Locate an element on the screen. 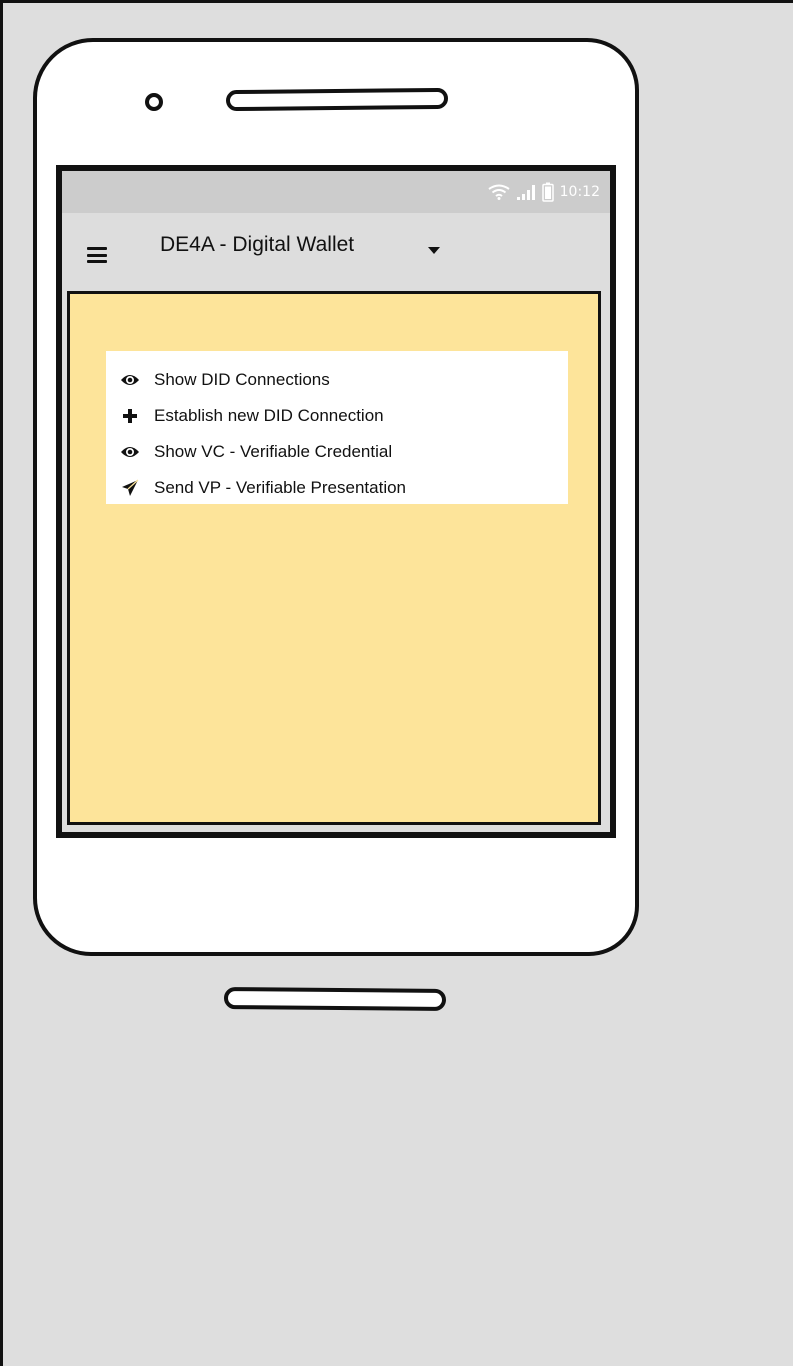 The height and width of the screenshot is (1366, 793). menu-item-label: Establish new DID Connection is located at coordinates (269, 415).